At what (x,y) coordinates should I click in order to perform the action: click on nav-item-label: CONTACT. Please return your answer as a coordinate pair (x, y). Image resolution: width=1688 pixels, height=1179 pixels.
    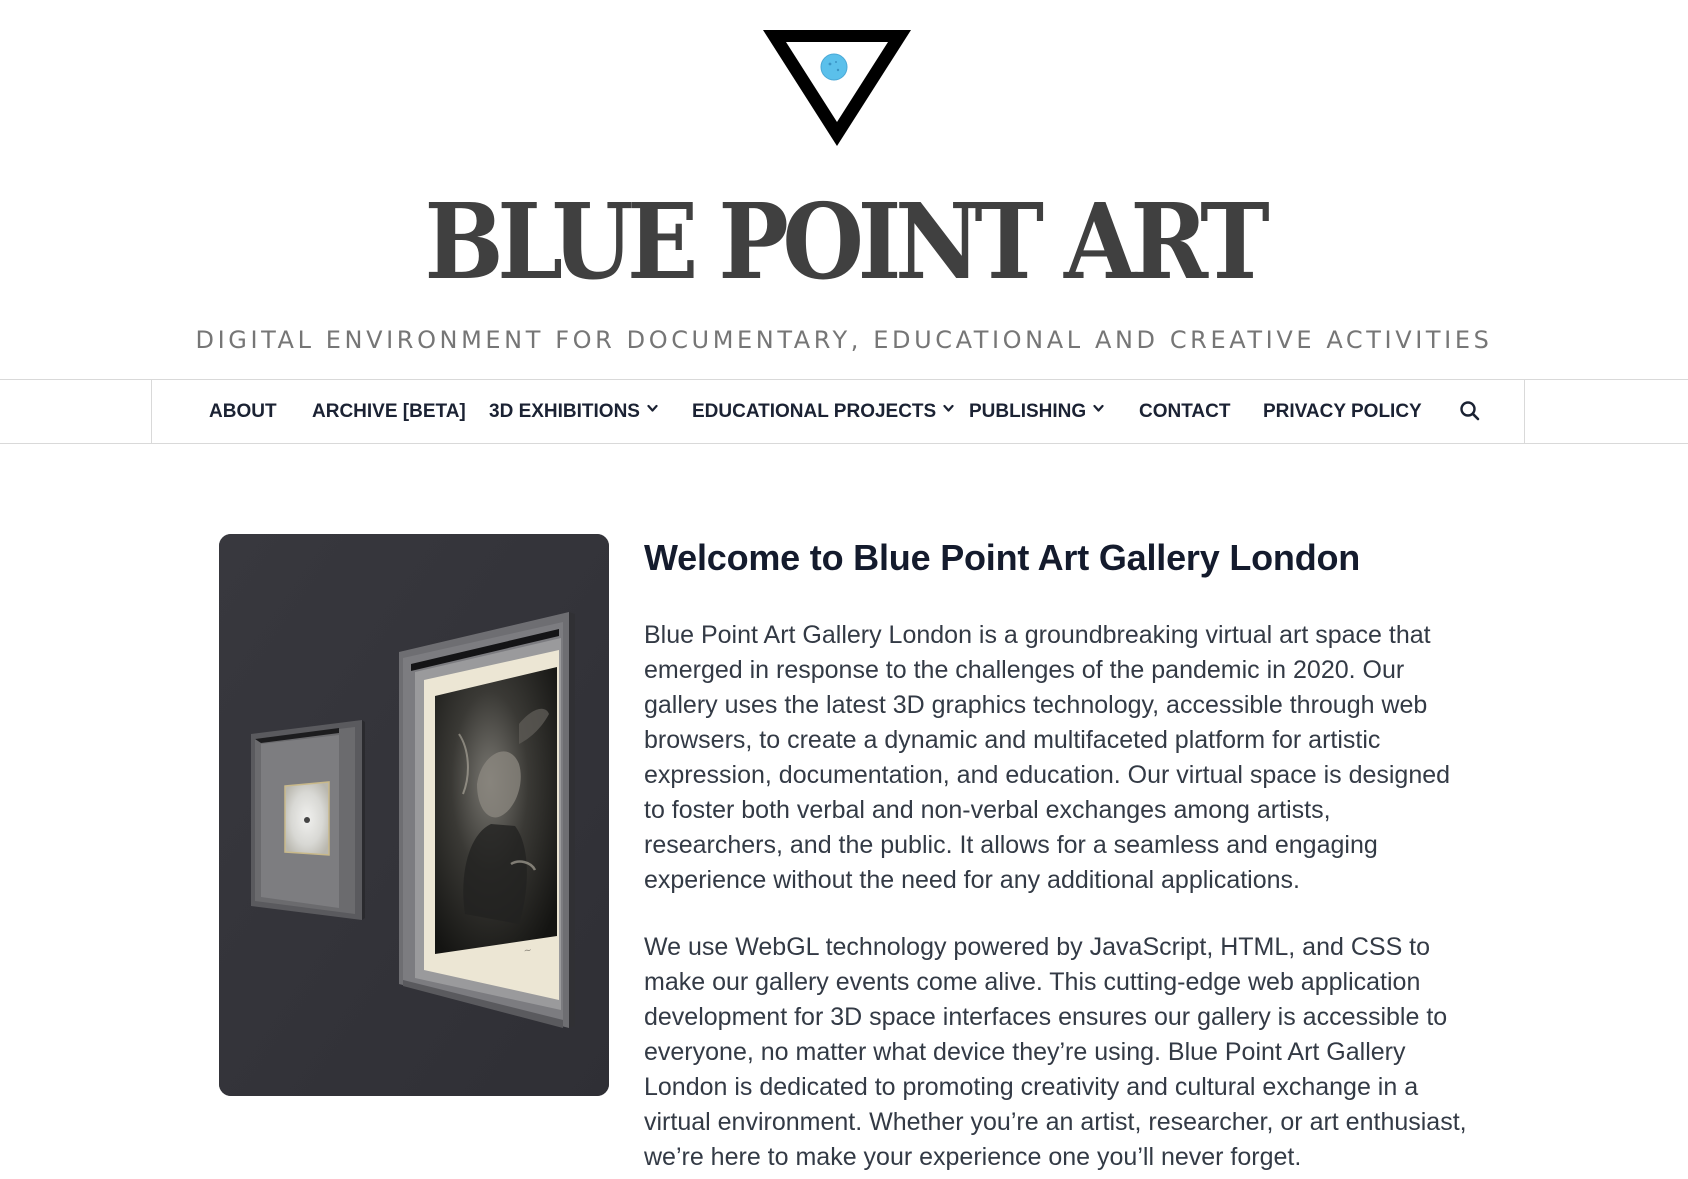
    Looking at the image, I should click on (1185, 411).